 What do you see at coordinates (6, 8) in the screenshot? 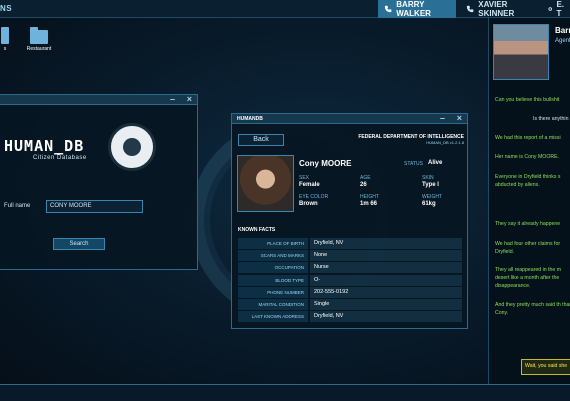
I see `app-title: NS` at bounding box center [6, 8].